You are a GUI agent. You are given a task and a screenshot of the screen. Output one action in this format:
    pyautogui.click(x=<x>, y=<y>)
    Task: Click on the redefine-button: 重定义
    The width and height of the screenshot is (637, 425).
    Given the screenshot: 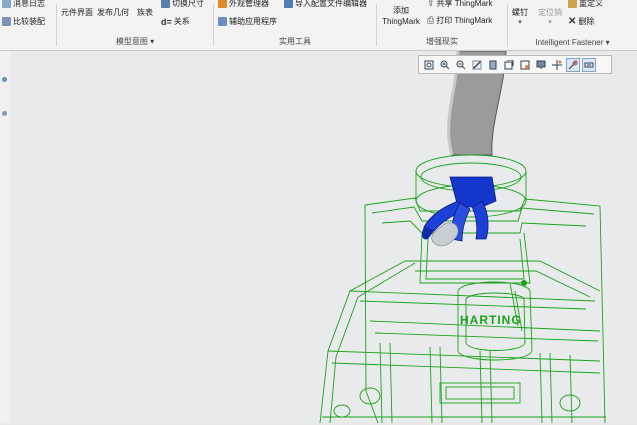 What is the action you would take?
    pyautogui.click(x=585, y=4)
    